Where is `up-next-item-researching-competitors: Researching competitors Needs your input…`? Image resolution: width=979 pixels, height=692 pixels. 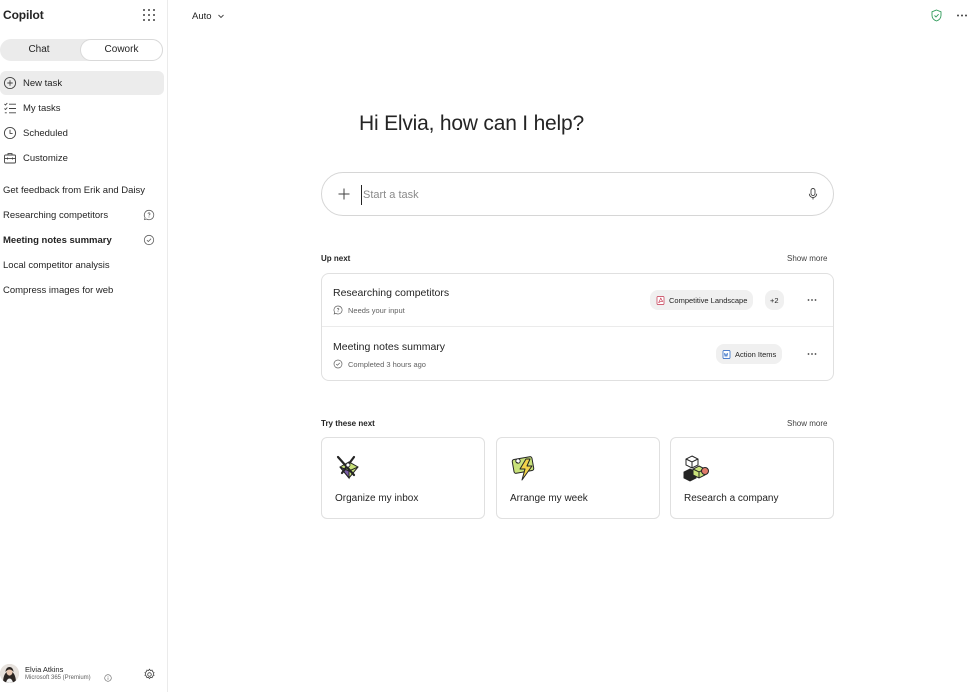 up-next-item-researching-competitors: Researching competitors Needs your input… is located at coordinates (577, 300).